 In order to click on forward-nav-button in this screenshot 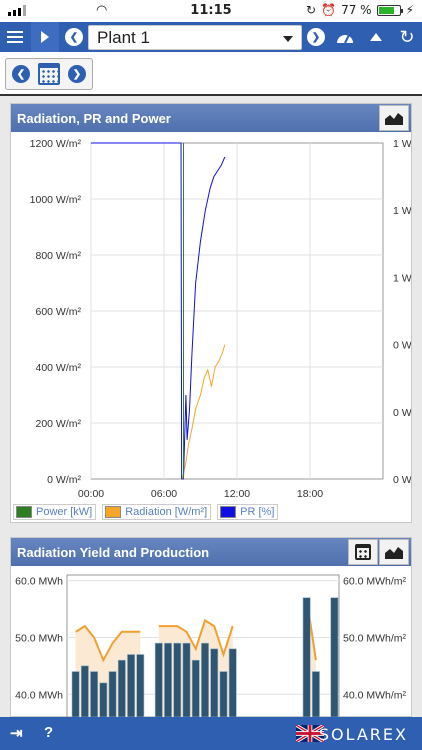, I will do `click(45, 37)`.